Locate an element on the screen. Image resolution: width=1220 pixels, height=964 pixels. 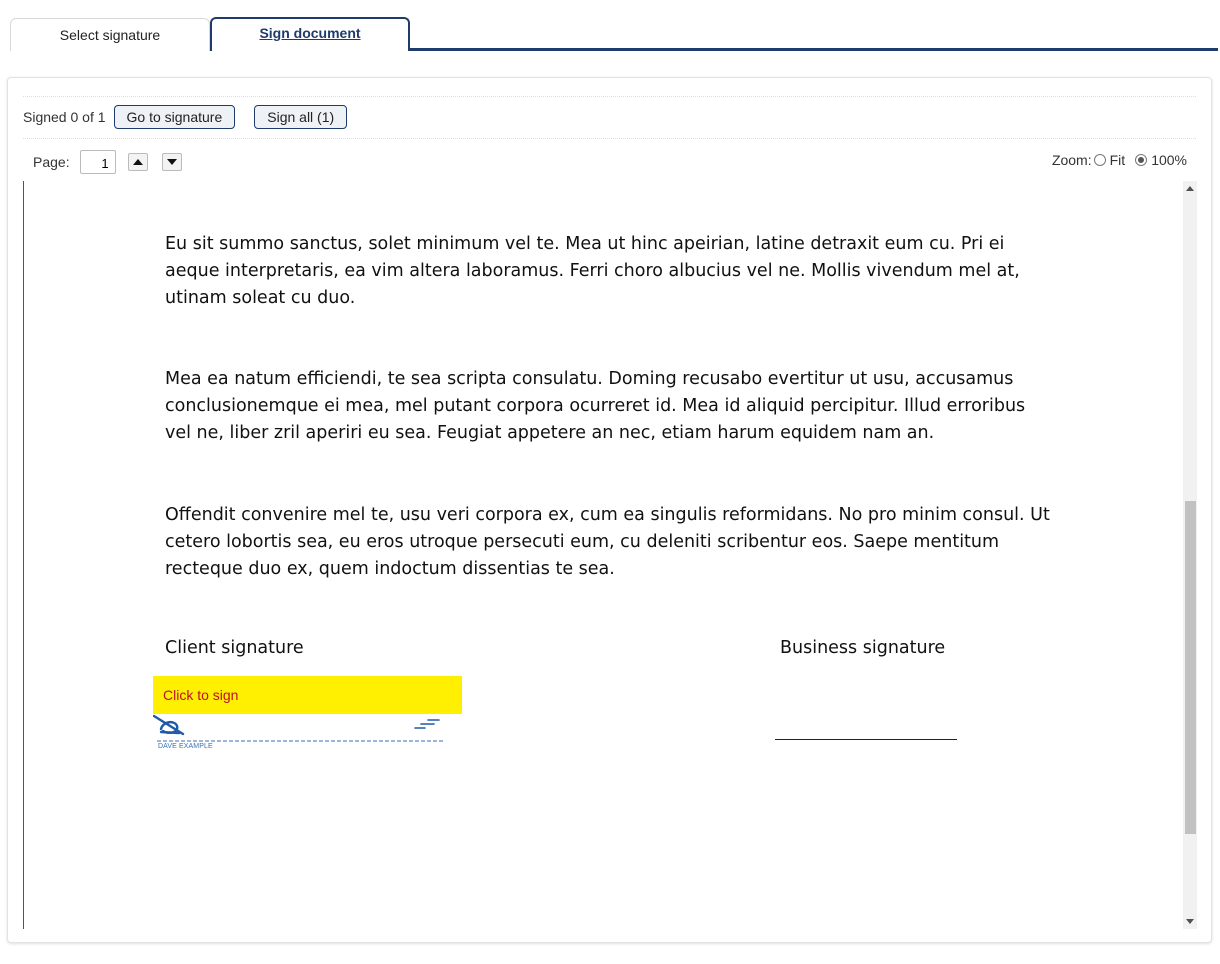
zoom-fit-label: Fit is located at coordinates (1117, 160).